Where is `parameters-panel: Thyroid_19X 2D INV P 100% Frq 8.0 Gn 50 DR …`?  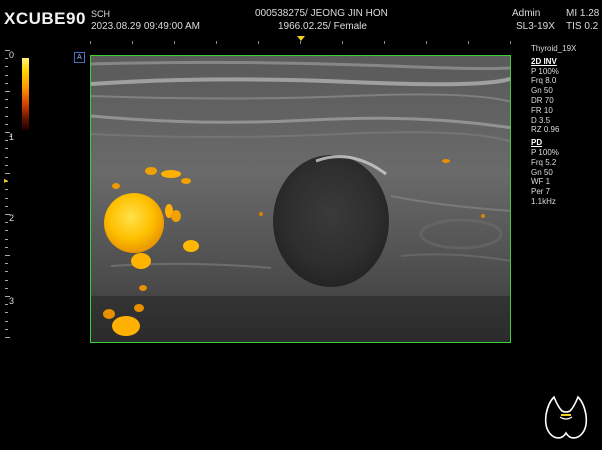
parameters-panel: Thyroid_19X 2D INV P 100% Frq 8.0 Gn 50 DR … is located at coordinates (566, 125).